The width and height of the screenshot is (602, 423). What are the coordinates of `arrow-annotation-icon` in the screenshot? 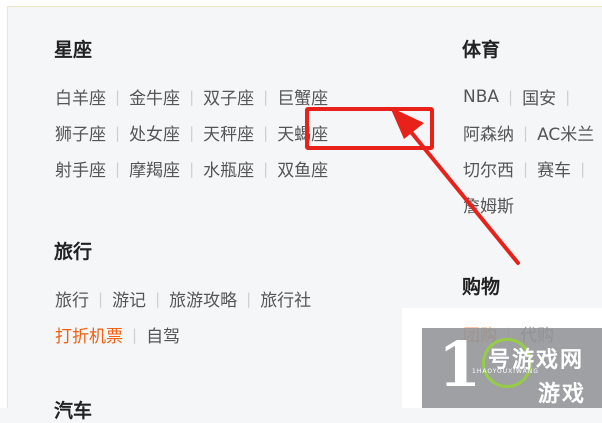 It's located at (455, 186).